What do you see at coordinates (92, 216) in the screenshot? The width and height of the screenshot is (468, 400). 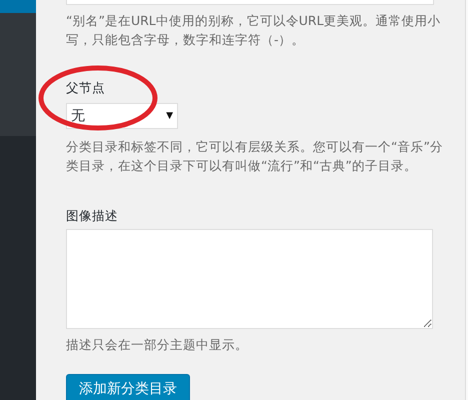 I see `field-label: 图像描述` at bounding box center [92, 216].